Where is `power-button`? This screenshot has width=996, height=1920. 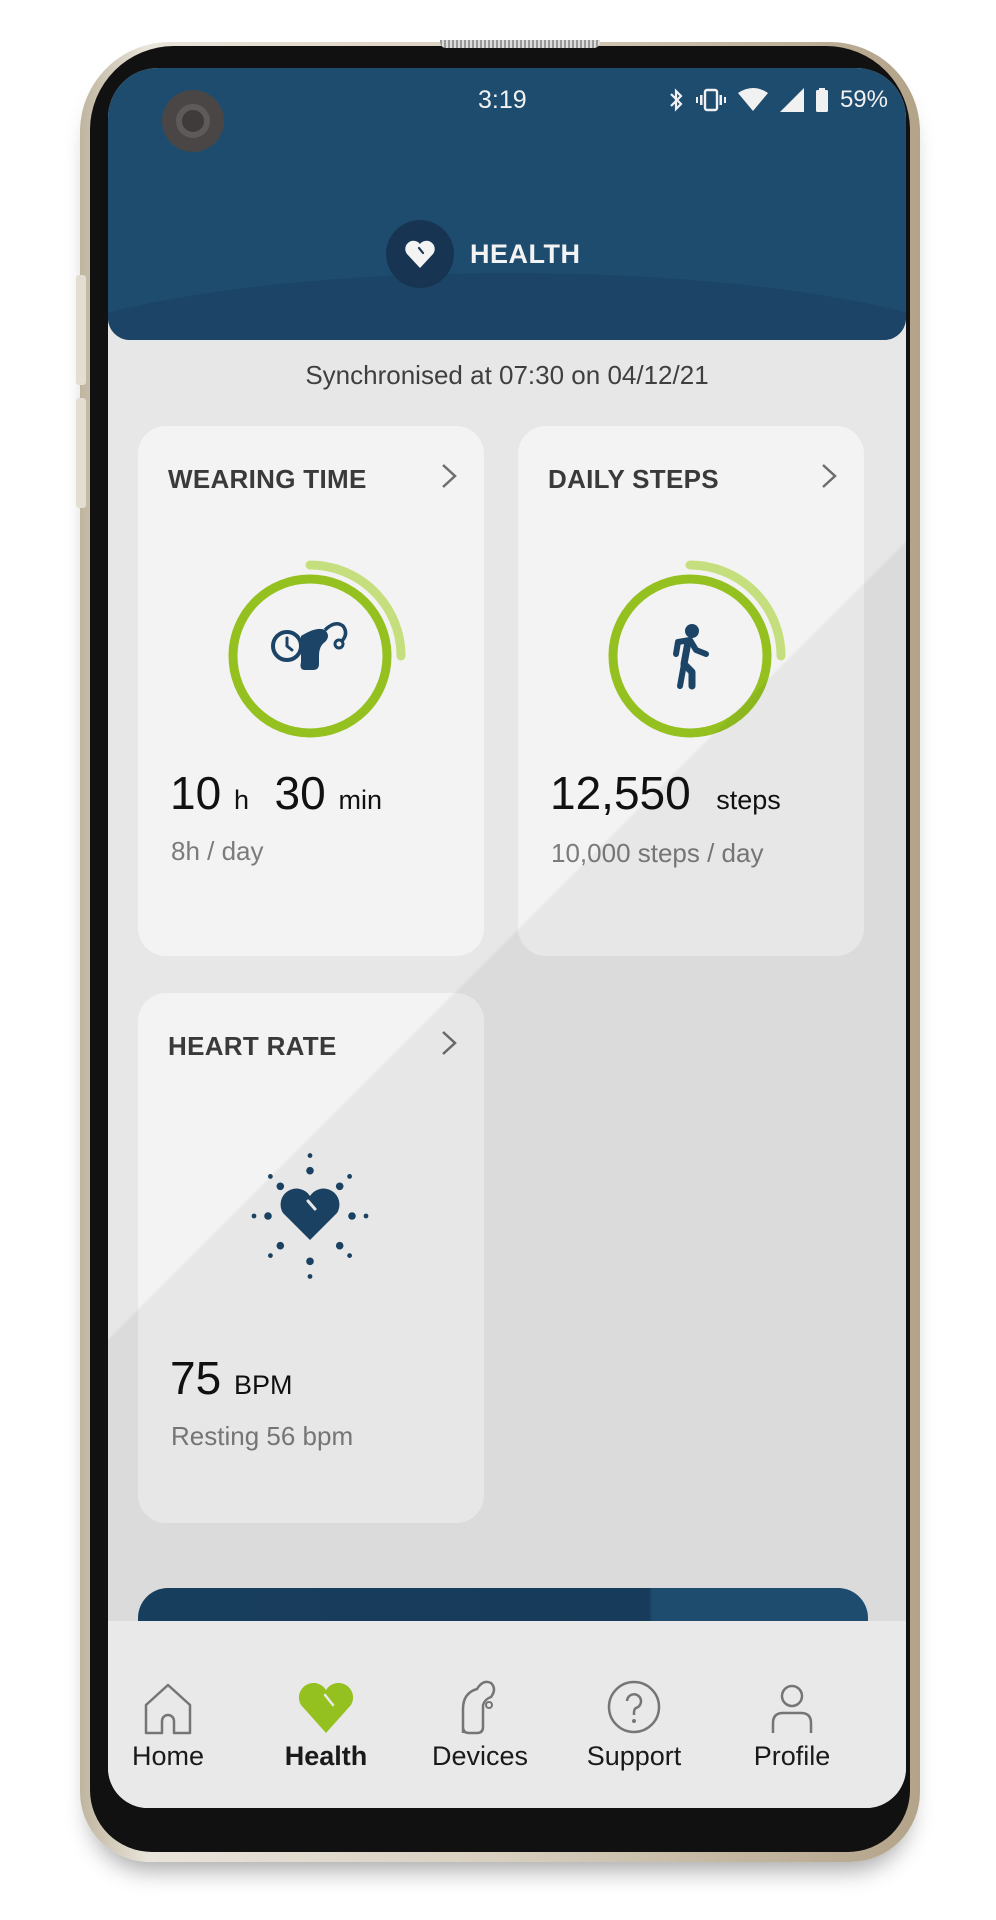 power-button is located at coordinates (81, 453).